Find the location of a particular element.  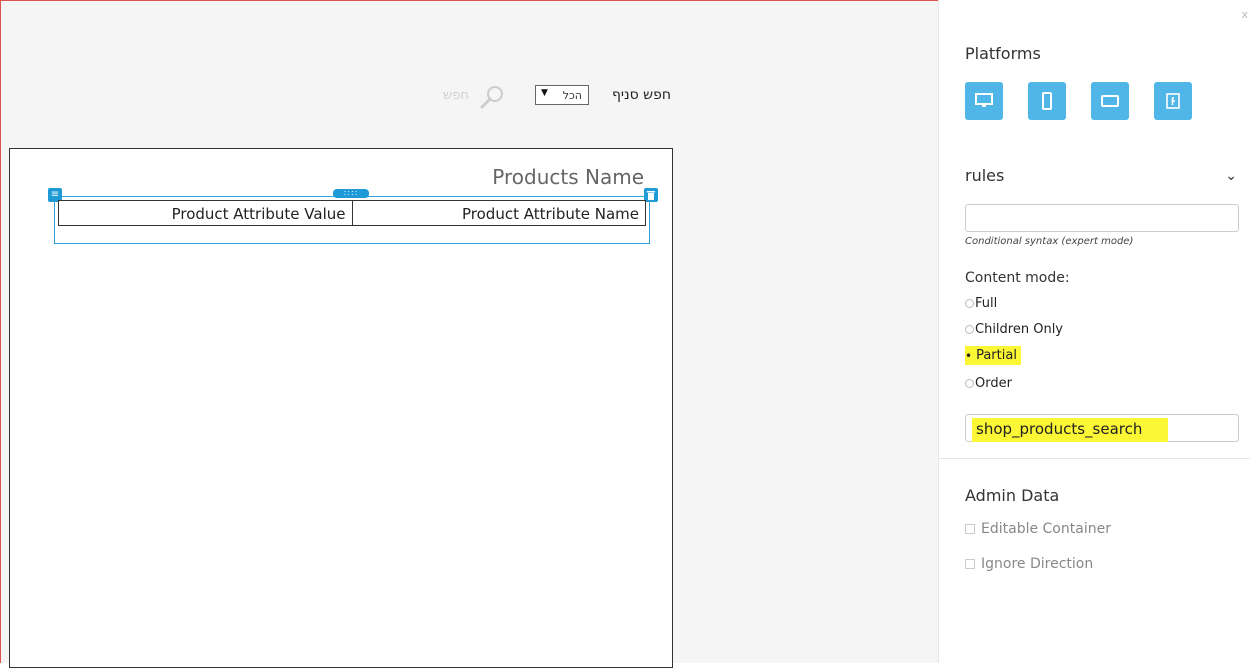

chevron-down-icon: ⌄ is located at coordinates (1231, 176).